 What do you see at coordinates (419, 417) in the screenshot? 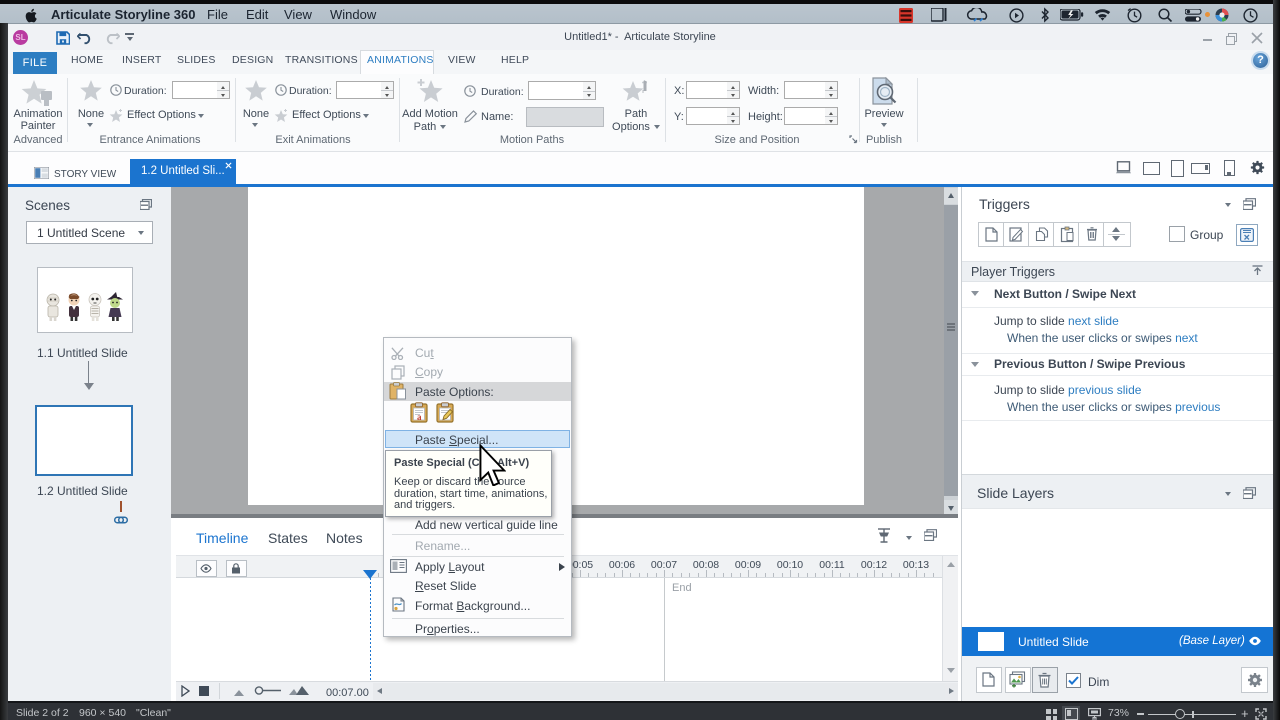
I see `svg-text: a` at bounding box center [419, 417].